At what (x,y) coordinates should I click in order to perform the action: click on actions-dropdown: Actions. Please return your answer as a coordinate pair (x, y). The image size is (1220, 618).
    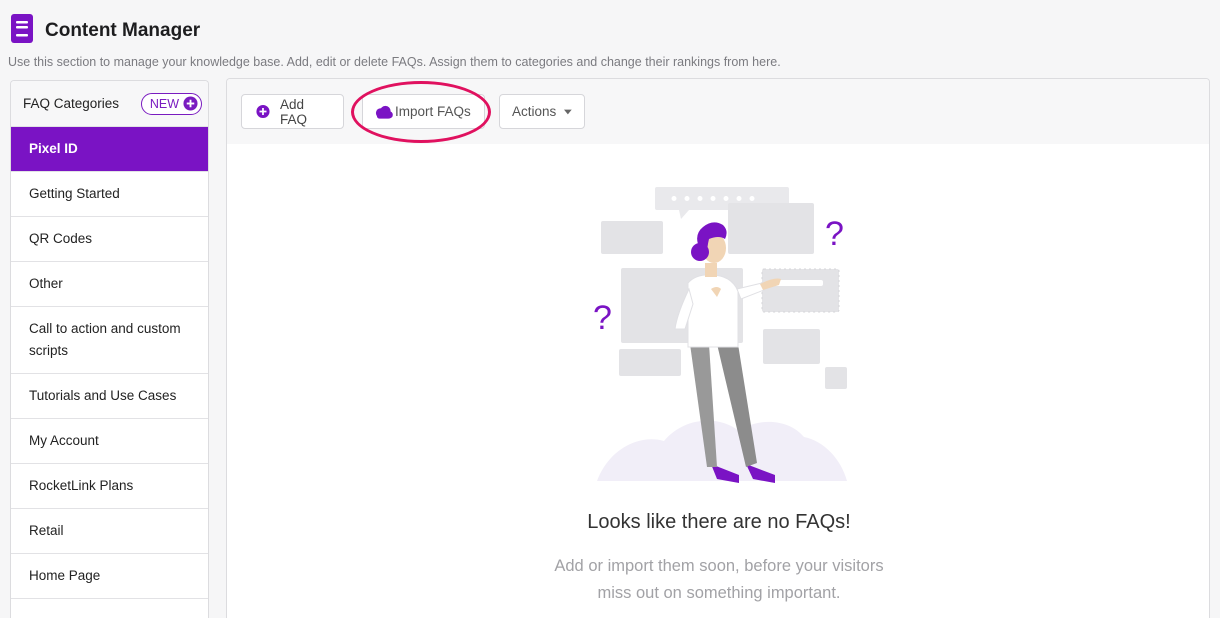
    Looking at the image, I should click on (542, 111).